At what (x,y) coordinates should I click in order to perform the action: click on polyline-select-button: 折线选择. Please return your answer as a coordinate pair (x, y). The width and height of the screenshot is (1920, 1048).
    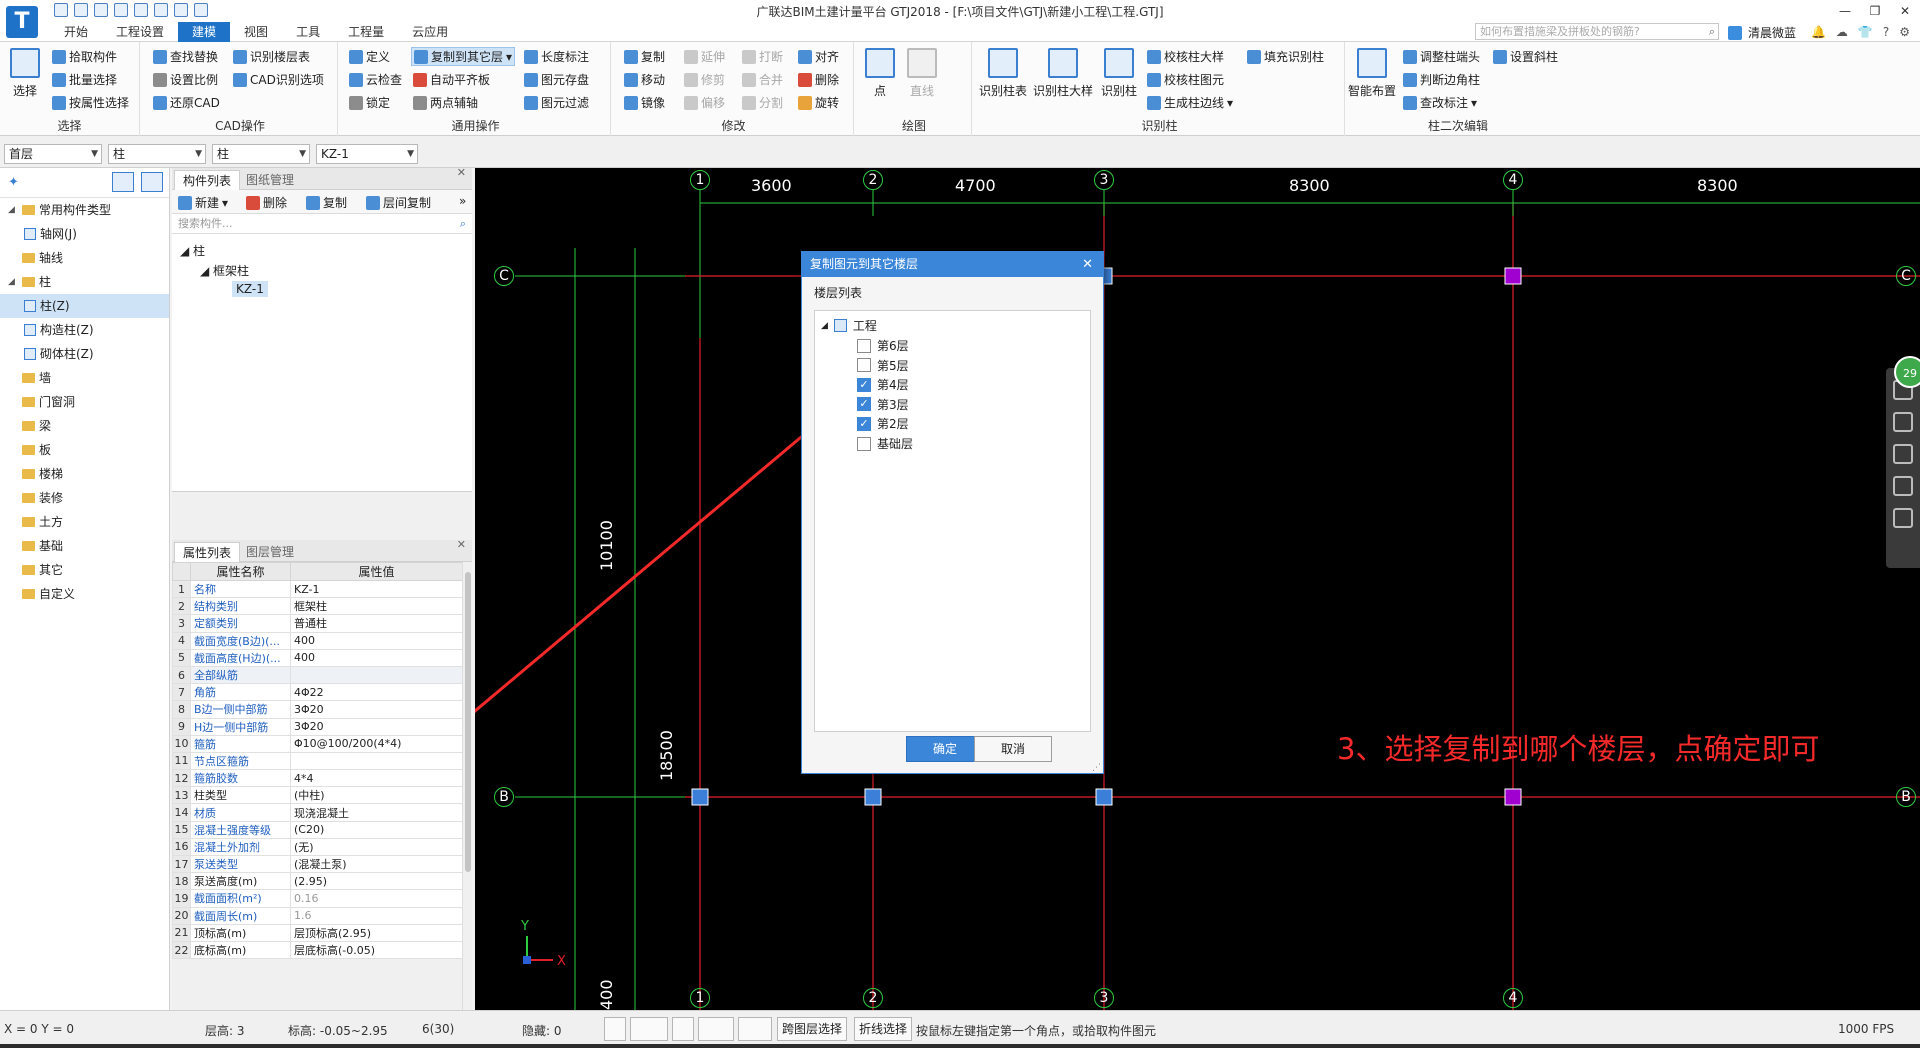
    Looking at the image, I should click on (883, 1029).